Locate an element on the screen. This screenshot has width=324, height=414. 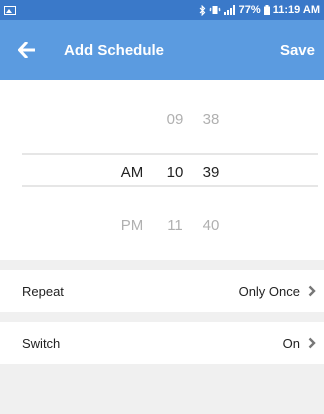
picker-top-divider is located at coordinates (170, 154).